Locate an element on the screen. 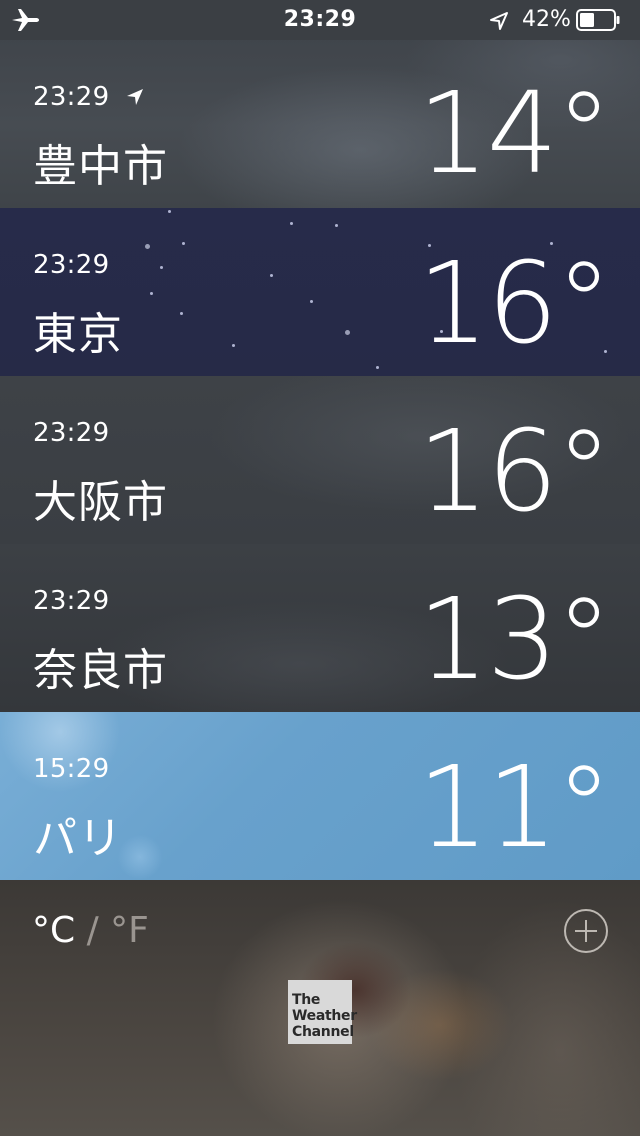 The width and height of the screenshot is (640, 1136). city-local-time: 15:29 is located at coordinates (71, 769).